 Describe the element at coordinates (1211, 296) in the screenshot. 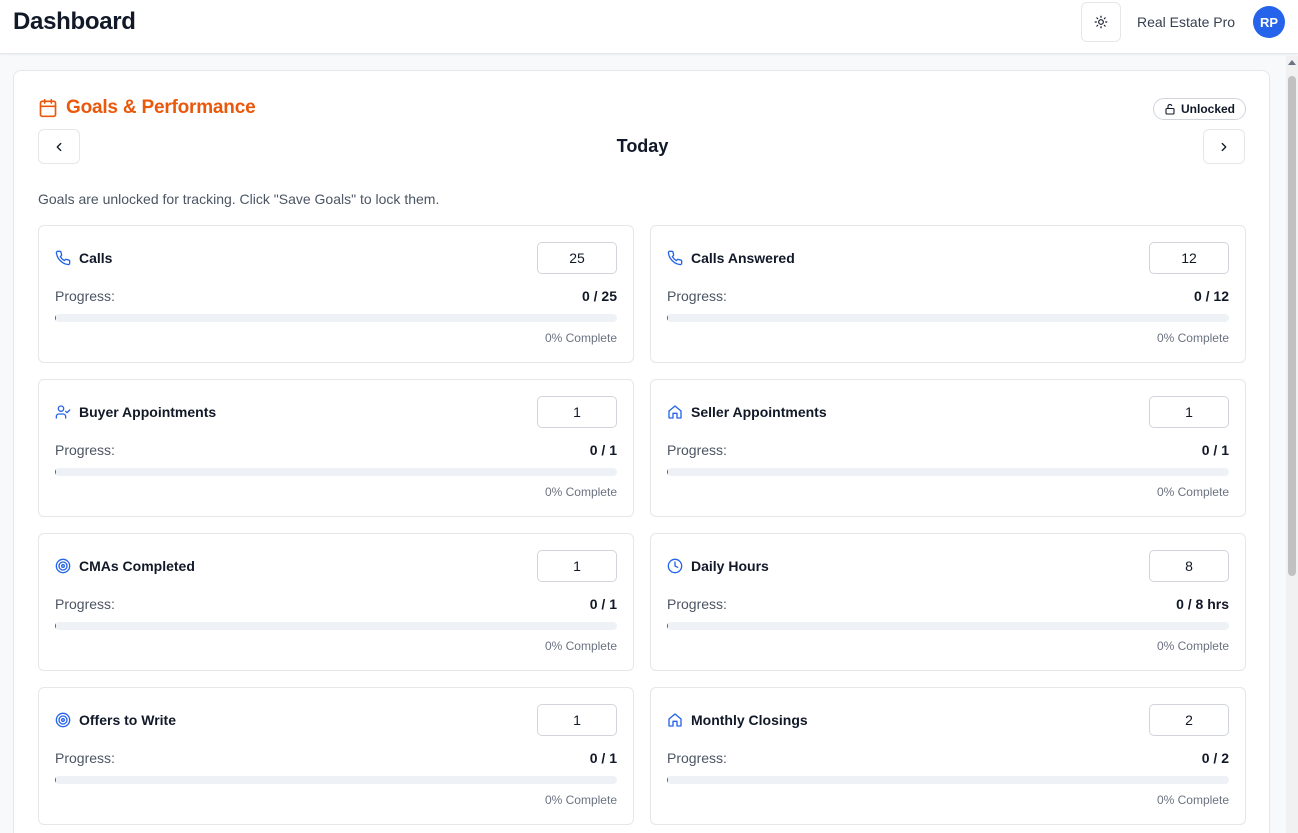

I see `progress-value: 0 / 12` at that location.